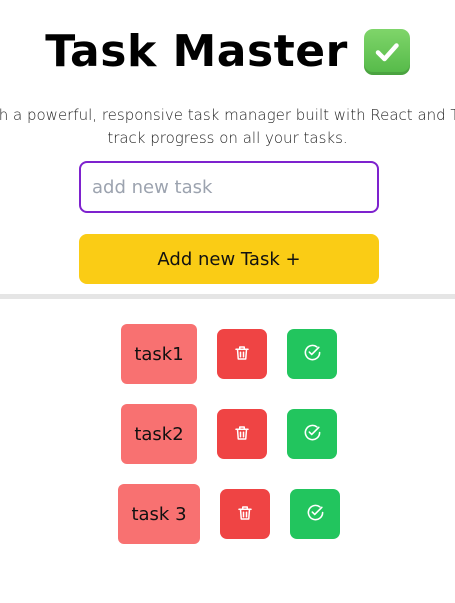 This screenshot has width=455, height=603. I want to click on task-label: task 3, so click(159, 514).